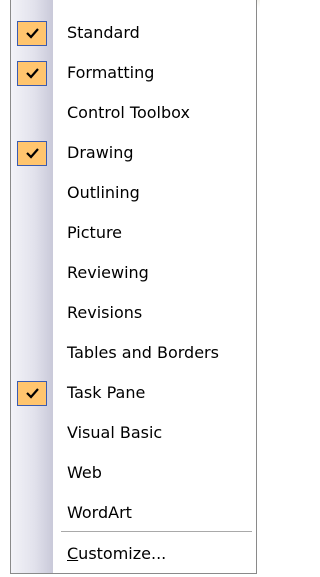  I want to click on menu-item-visual-basic: Visual Basic, so click(133, 433).